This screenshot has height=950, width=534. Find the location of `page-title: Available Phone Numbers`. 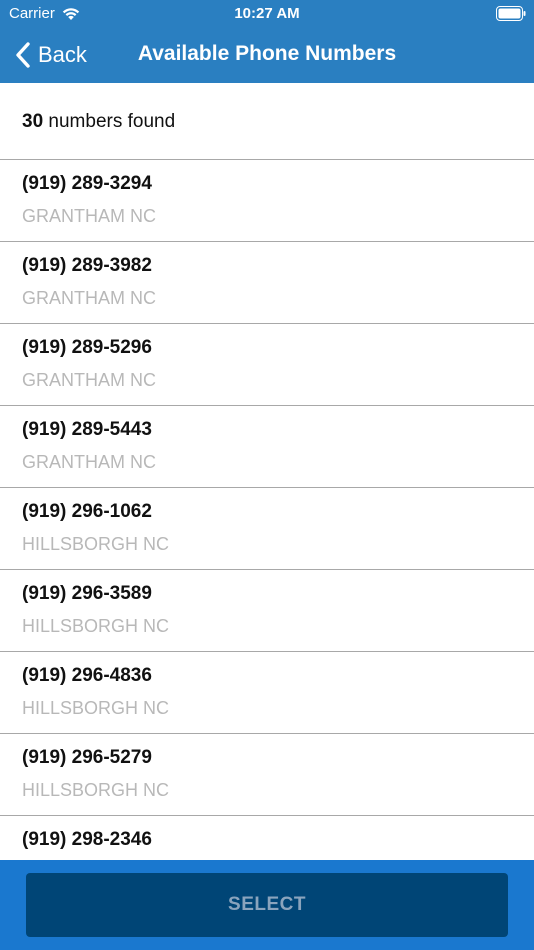

page-title: Available Phone Numbers is located at coordinates (267, 53).